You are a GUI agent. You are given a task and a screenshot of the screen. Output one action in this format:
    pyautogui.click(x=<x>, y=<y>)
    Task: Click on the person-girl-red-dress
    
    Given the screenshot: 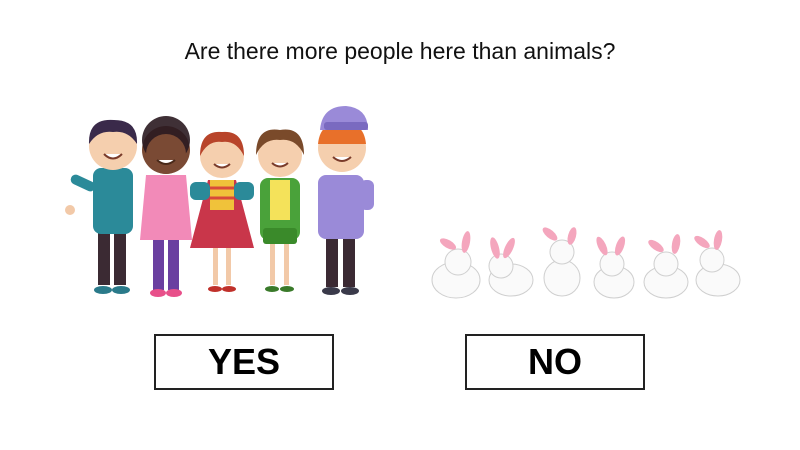 What is the action you would take?
    pyautogui.click(x=222, y=211)
    